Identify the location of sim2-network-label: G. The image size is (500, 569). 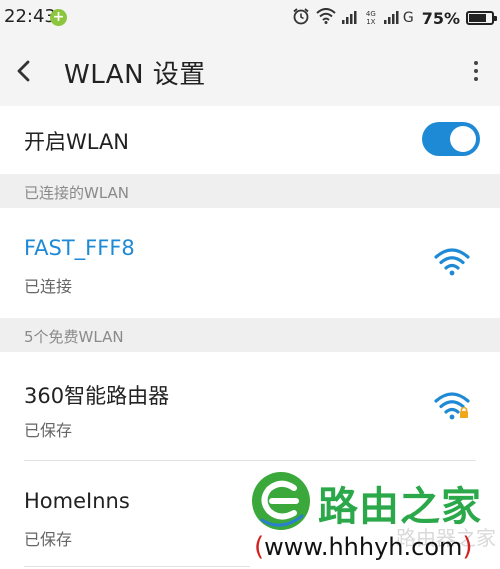
(408, 18).